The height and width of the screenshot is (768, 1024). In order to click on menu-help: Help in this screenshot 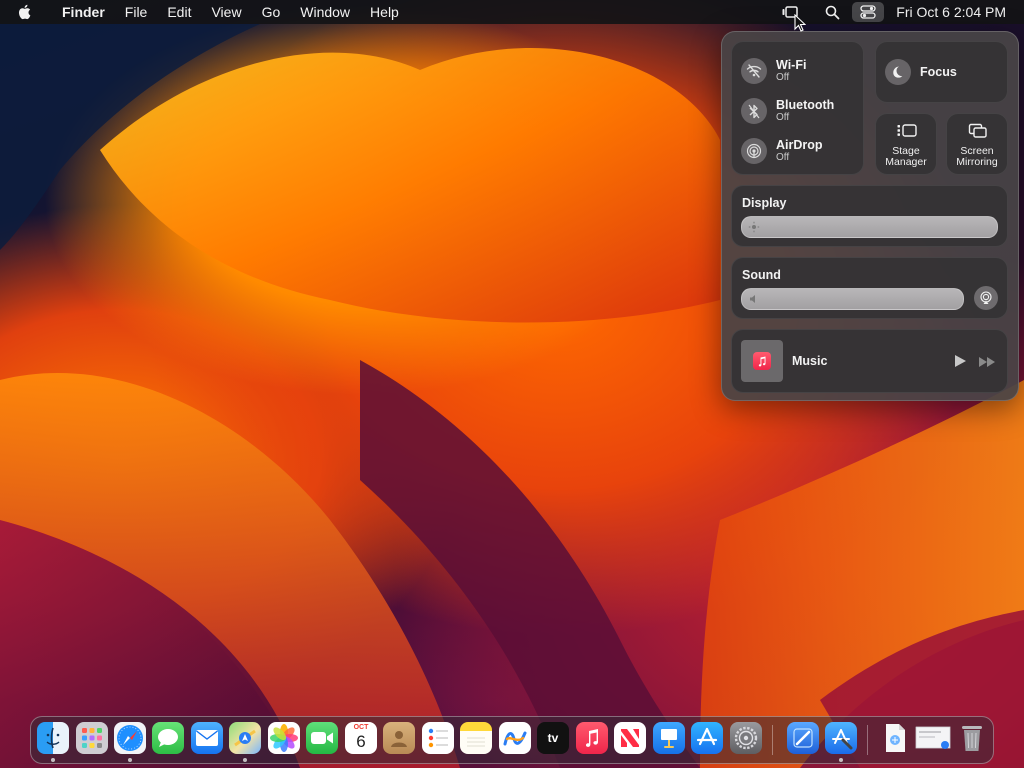, I will do `click(384, 12)`.